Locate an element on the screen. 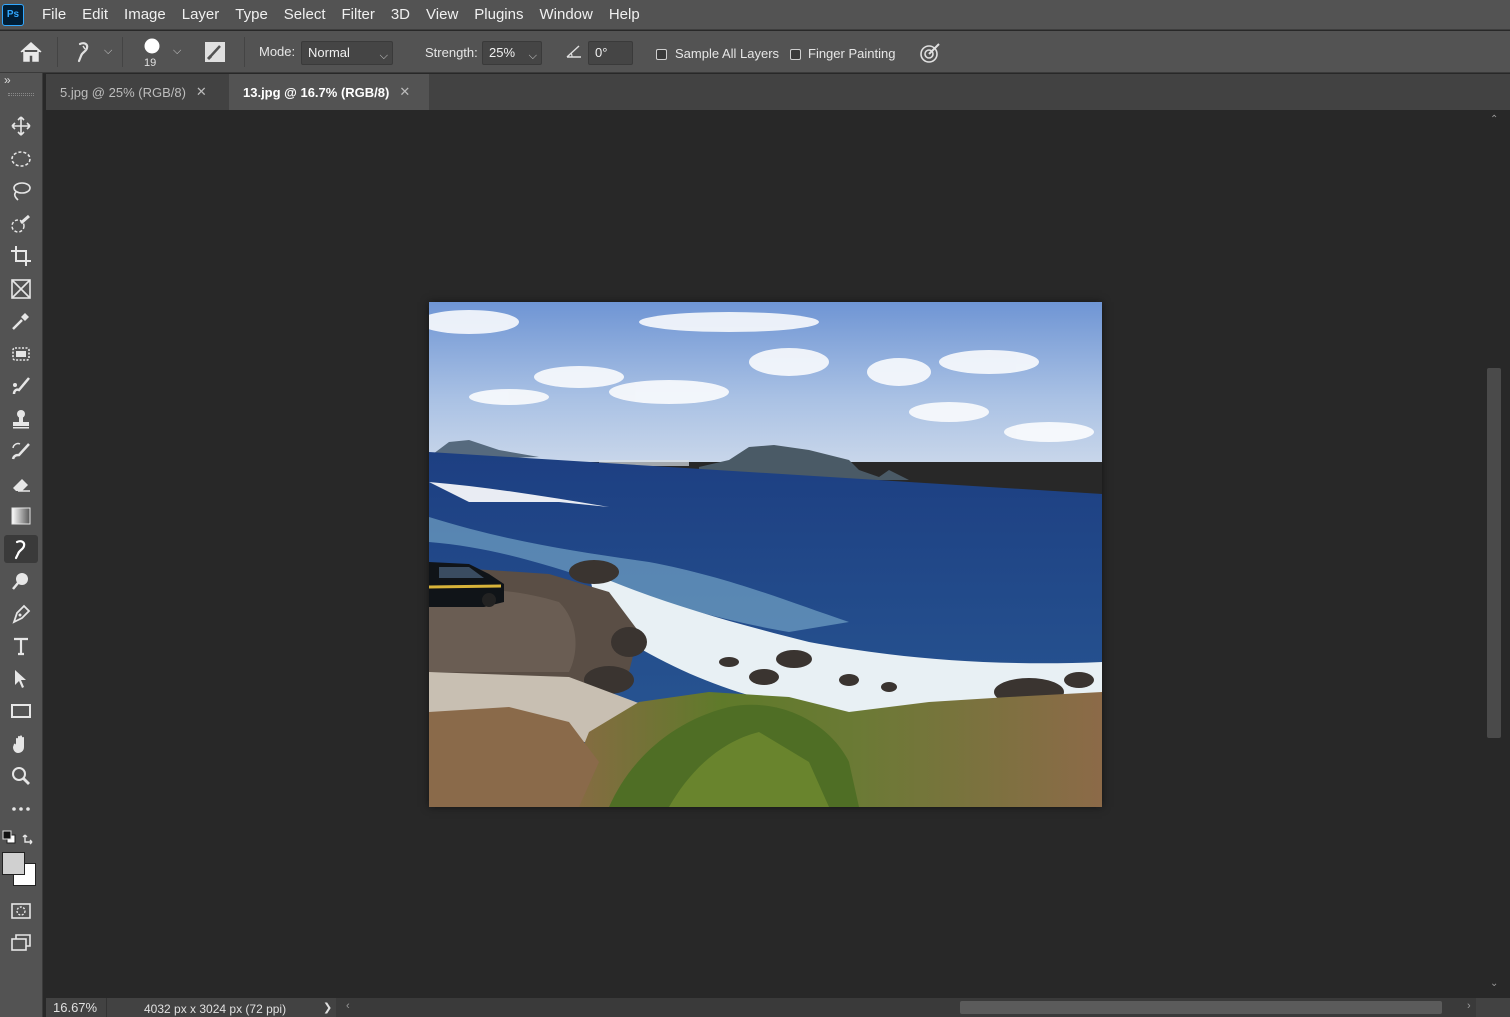 The height and width of the screenshot is (1017, 1510). dodge-tool-icon is located at coordinates (21, 581).